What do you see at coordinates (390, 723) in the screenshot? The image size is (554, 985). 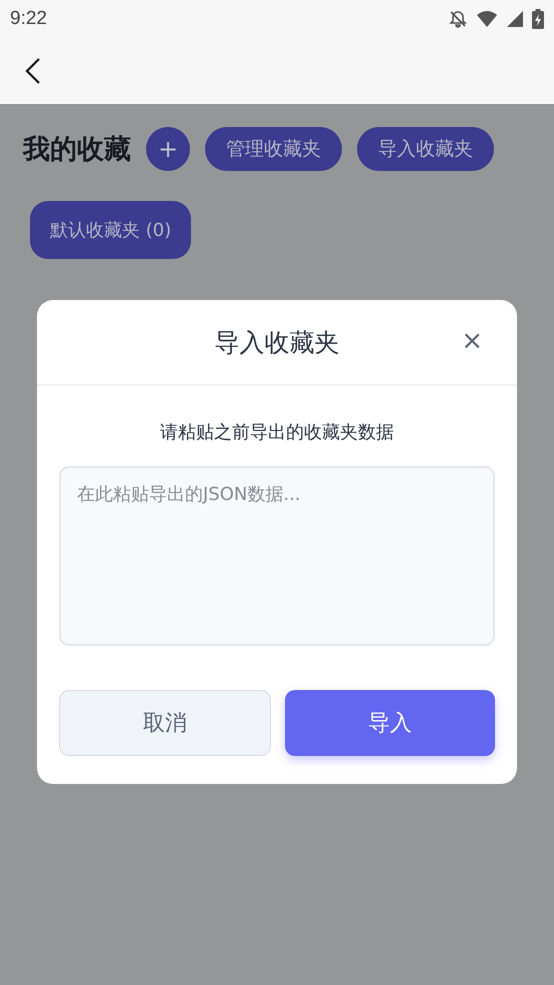 I see `import-button: 导入` at bounding box center [390, 723].